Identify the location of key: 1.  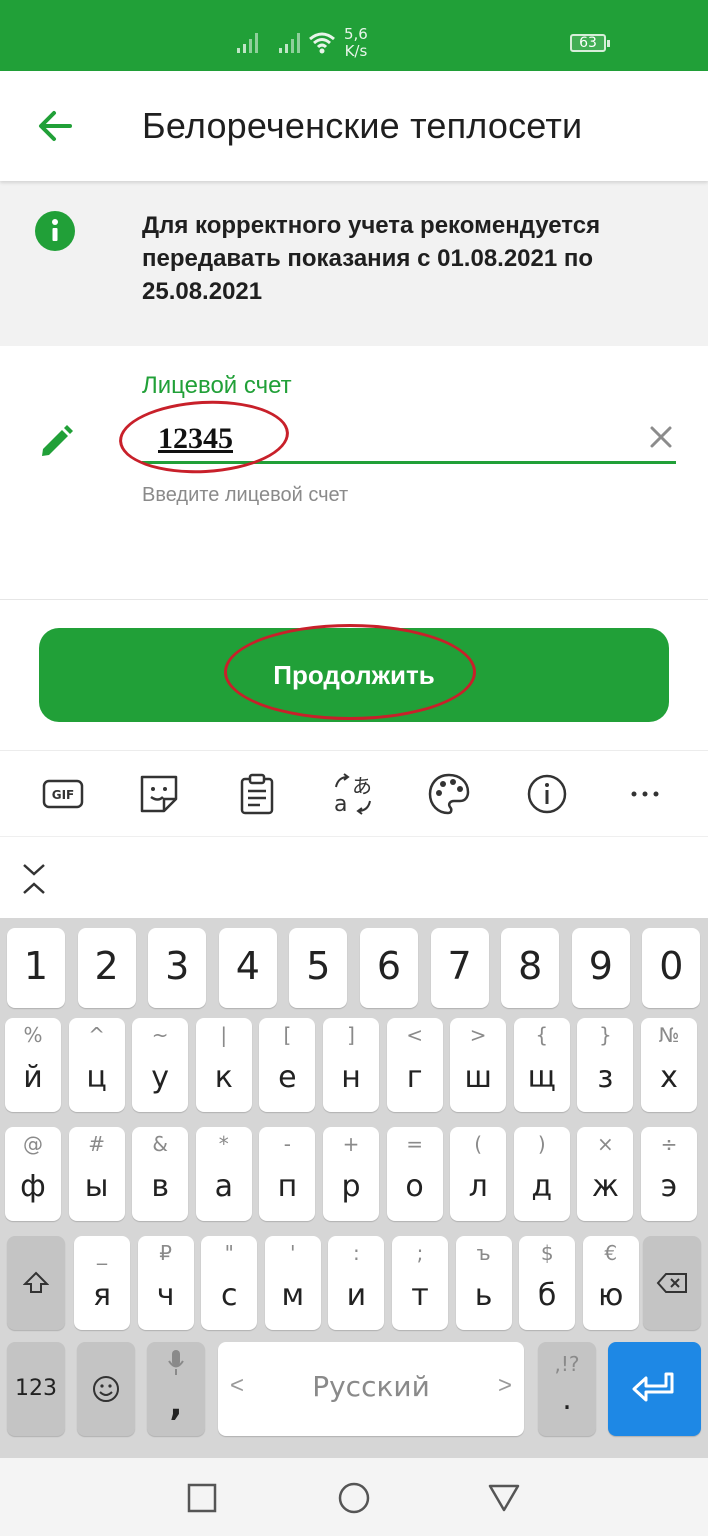
(36, 968).